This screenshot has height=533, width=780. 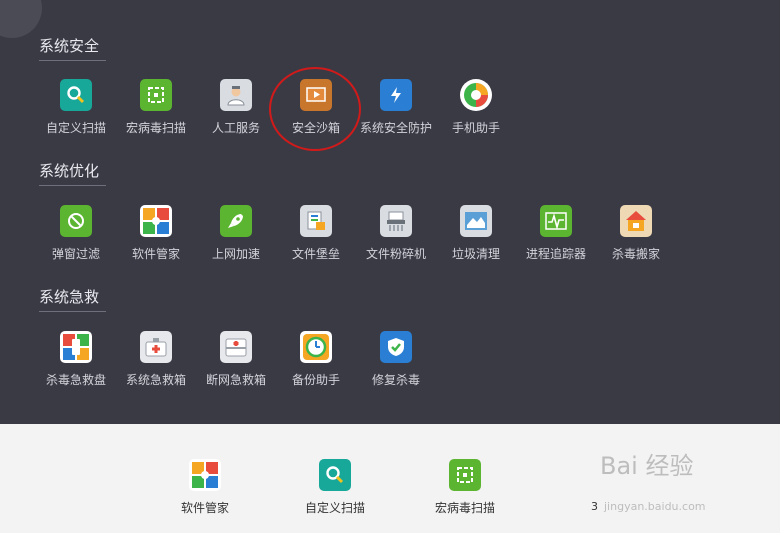 I want to click on tool-label: 上网加速, so click(x=235, y=254).